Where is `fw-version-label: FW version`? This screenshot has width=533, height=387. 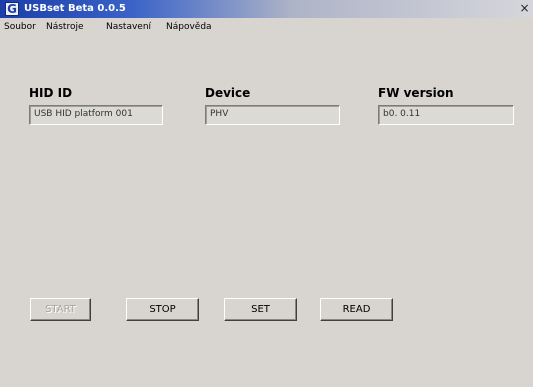 fw-version-label: FW version is located at coordinates (416, 93).